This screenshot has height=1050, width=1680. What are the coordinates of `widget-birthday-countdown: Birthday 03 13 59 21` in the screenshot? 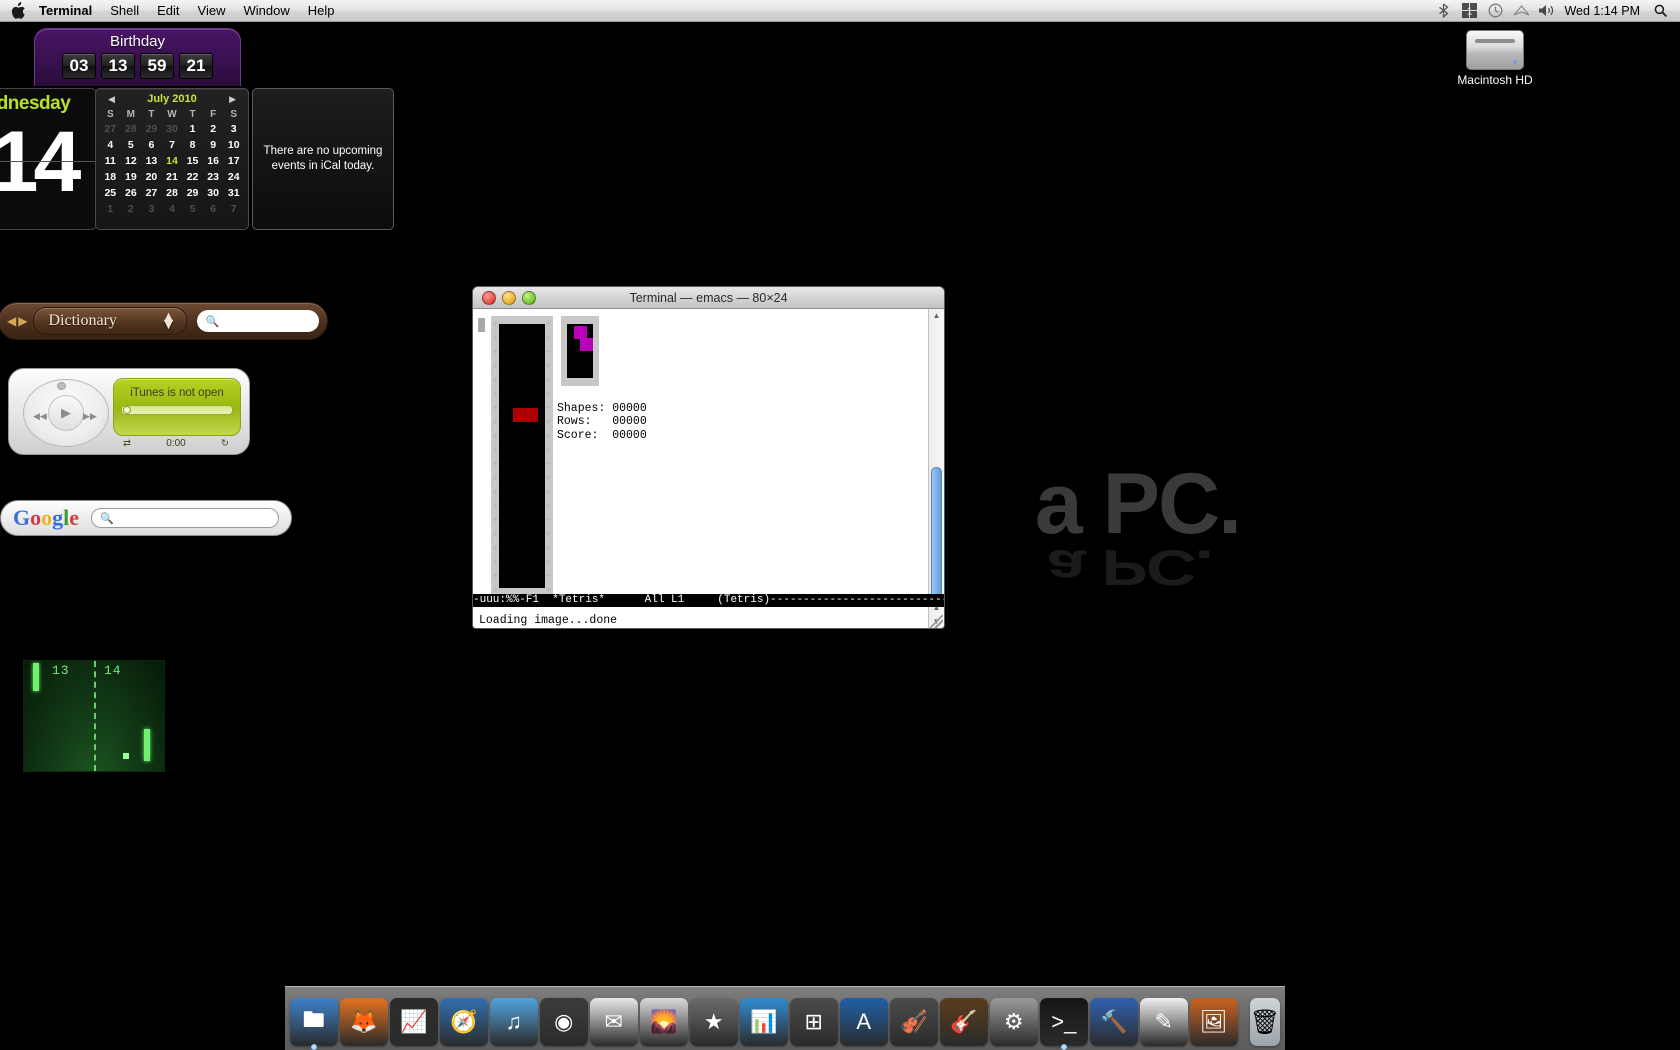 It's located at (137, 57).